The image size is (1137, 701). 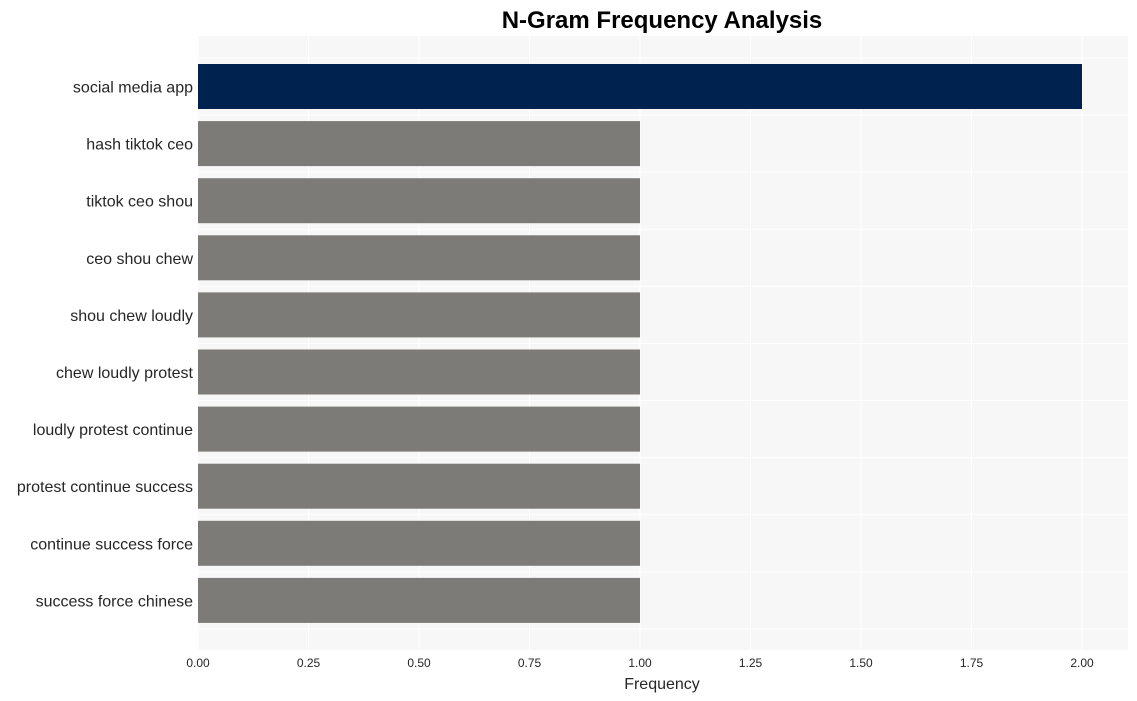 What do you see at coordinates (1082, 663) in the screenshot?
I see `x-tick-label: 2.00` at bounding box center [1082, 663].